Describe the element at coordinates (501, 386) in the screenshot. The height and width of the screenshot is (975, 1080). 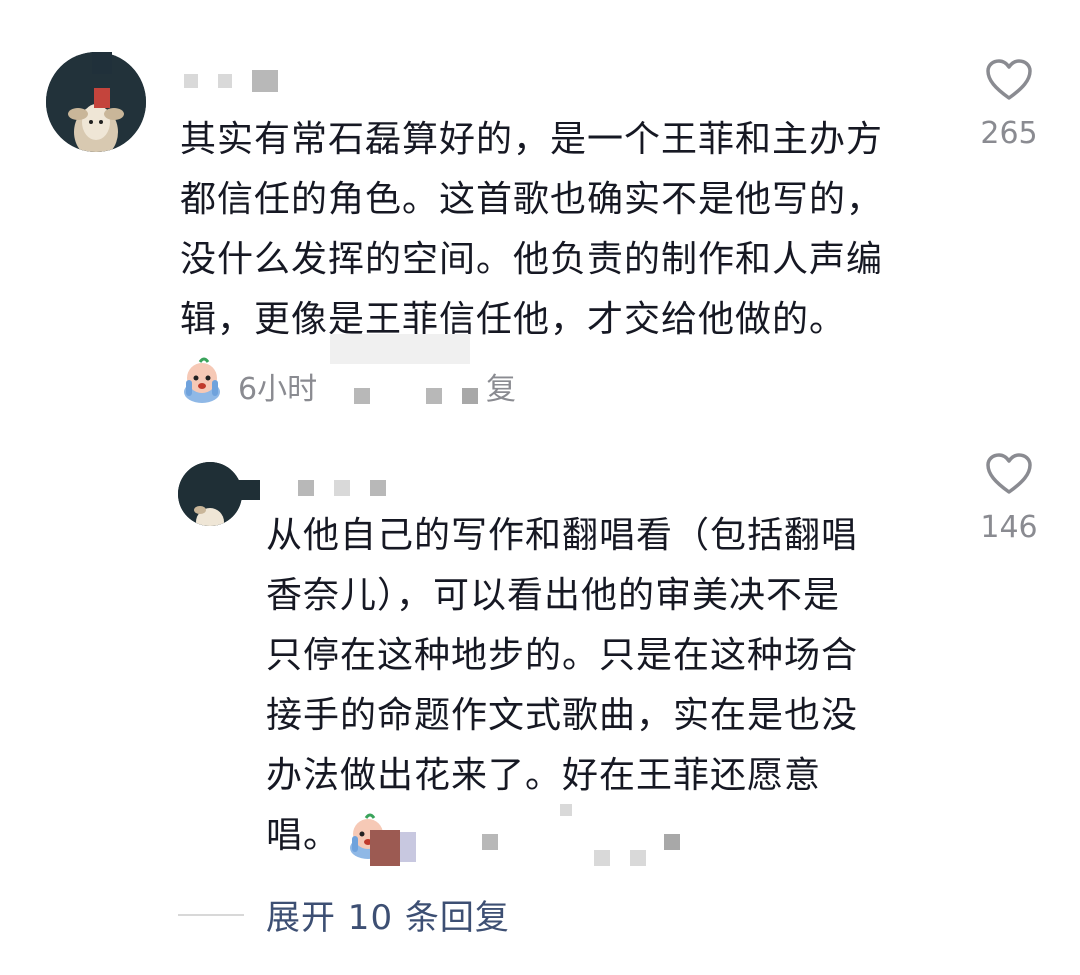
I see `reply-button: 复` at that location.